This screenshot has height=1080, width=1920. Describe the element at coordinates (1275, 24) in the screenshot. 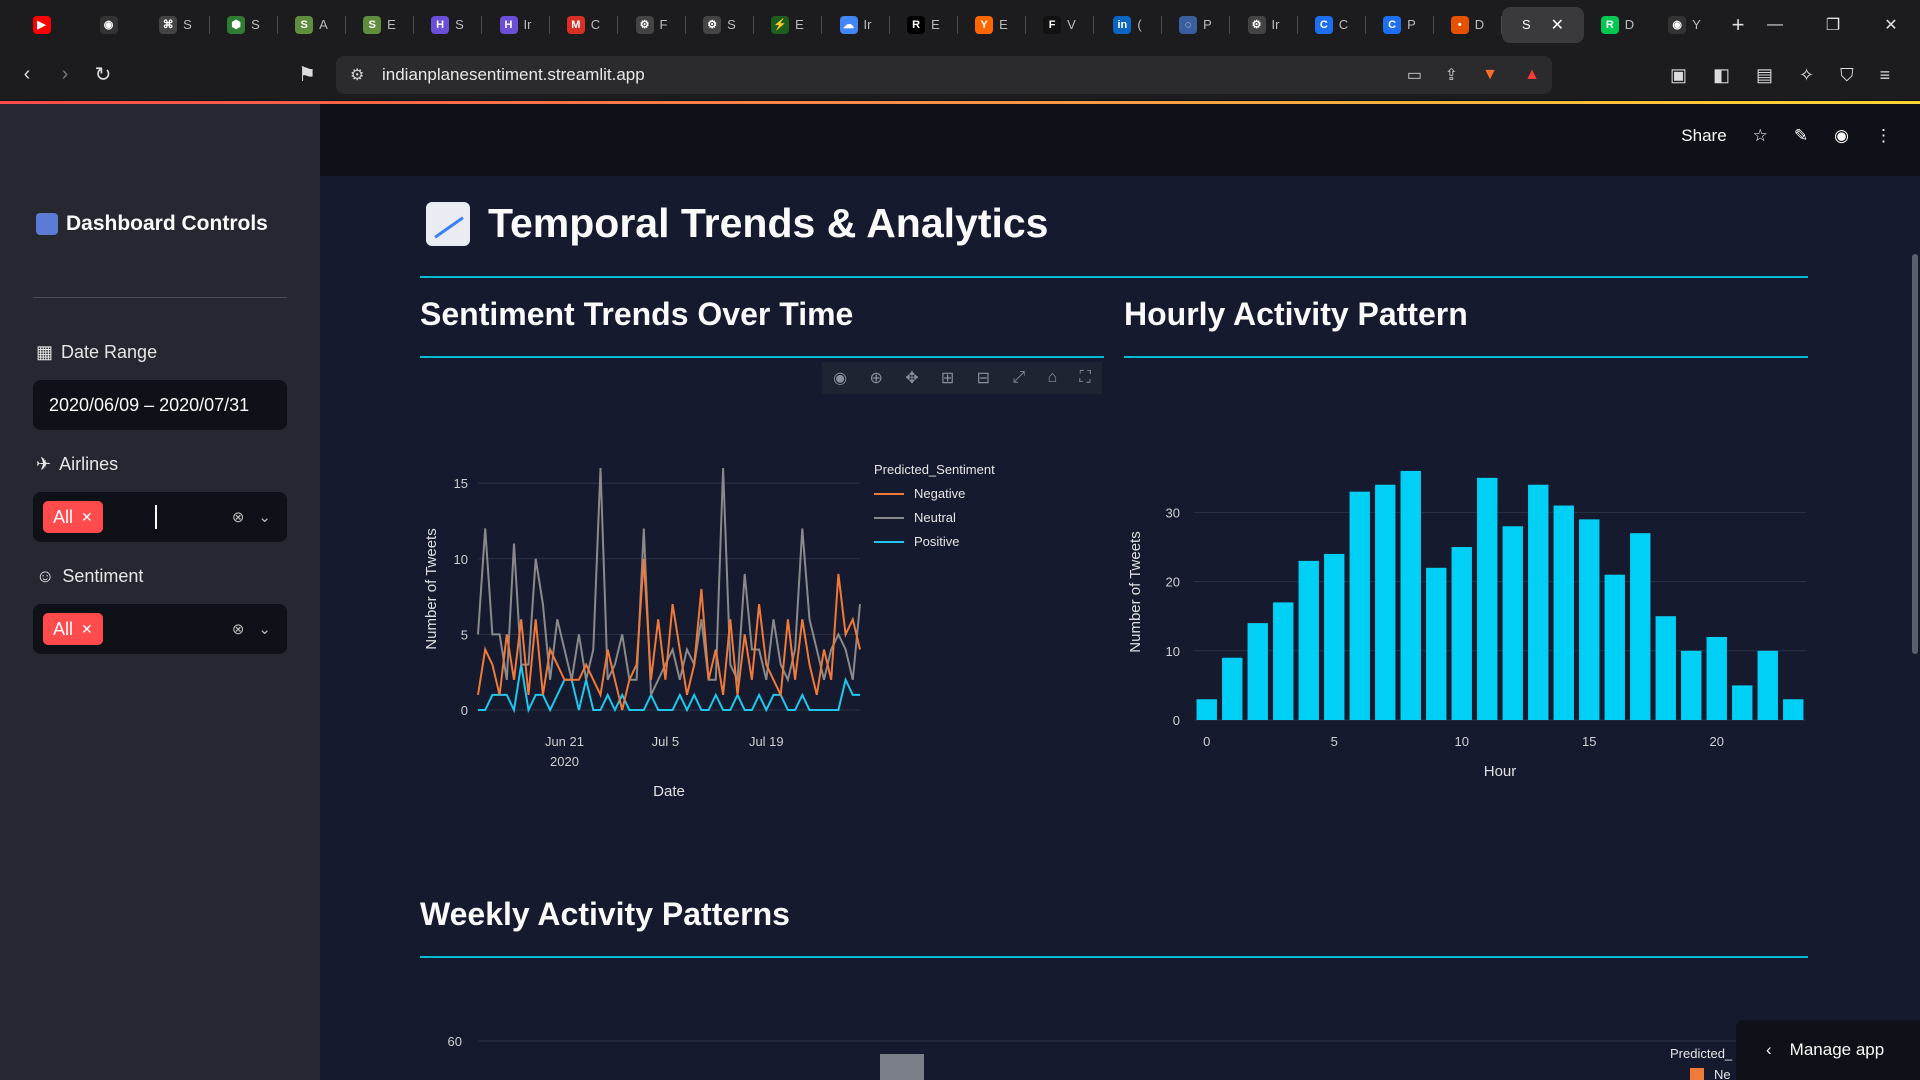

I see `tab-title: Ir` at that location.